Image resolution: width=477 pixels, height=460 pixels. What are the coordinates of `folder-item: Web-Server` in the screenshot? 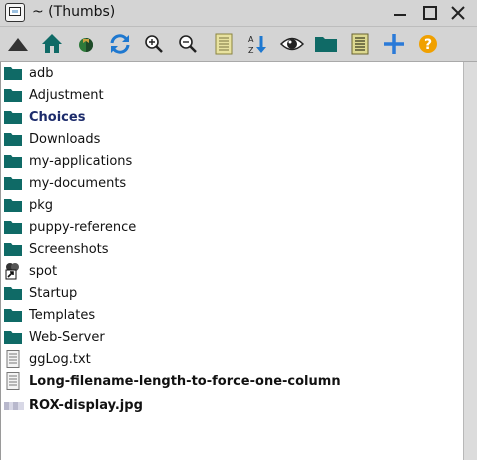 It's located at (54, 337).